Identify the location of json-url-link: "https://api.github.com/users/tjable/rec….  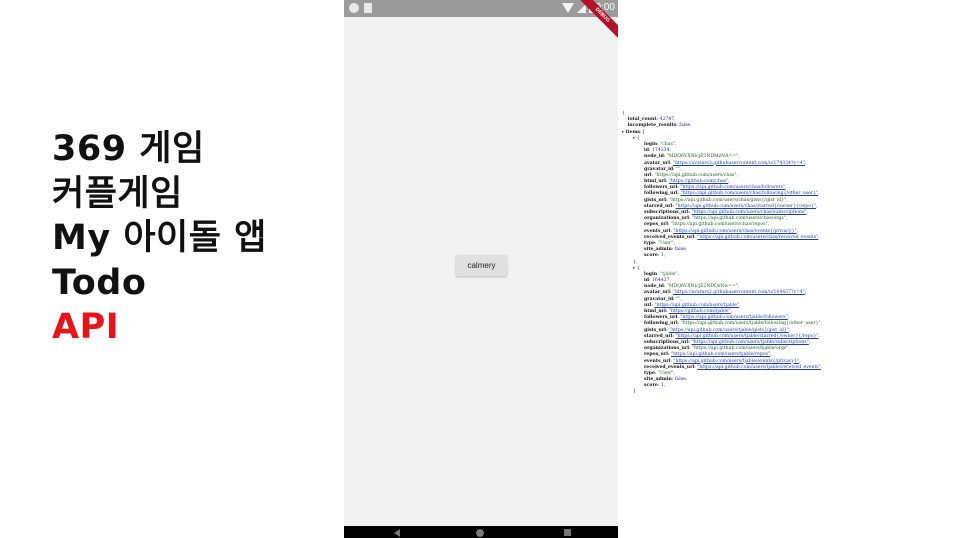
(758, 367).